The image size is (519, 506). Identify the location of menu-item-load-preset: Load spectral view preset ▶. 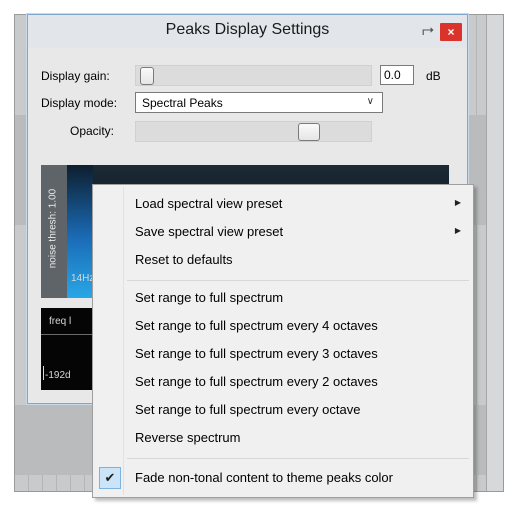
(283, 204).